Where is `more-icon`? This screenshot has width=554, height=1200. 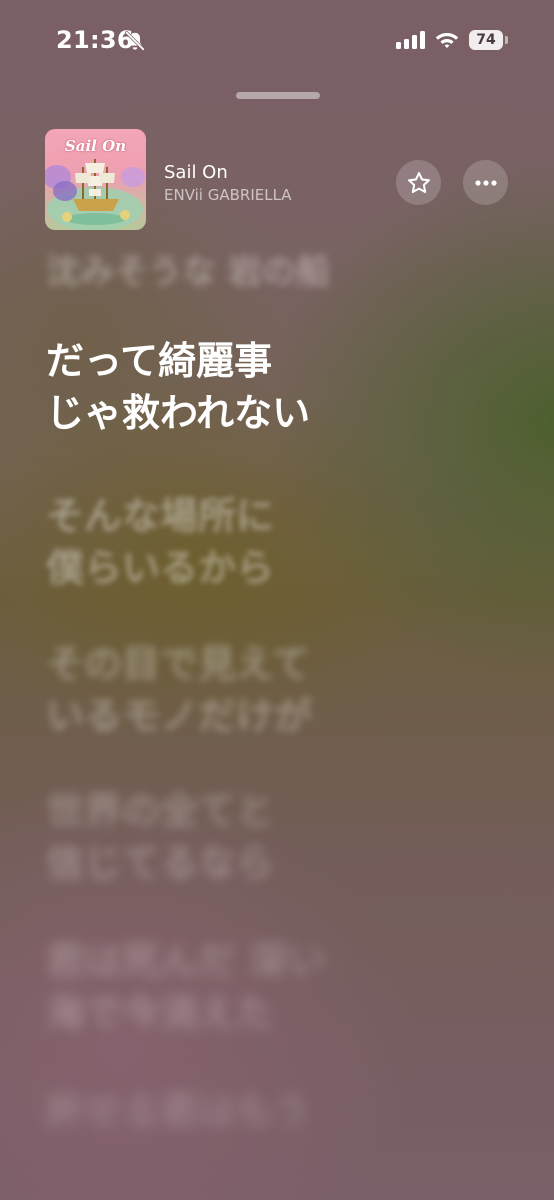
more-icon is located at coordinates (485, 182).